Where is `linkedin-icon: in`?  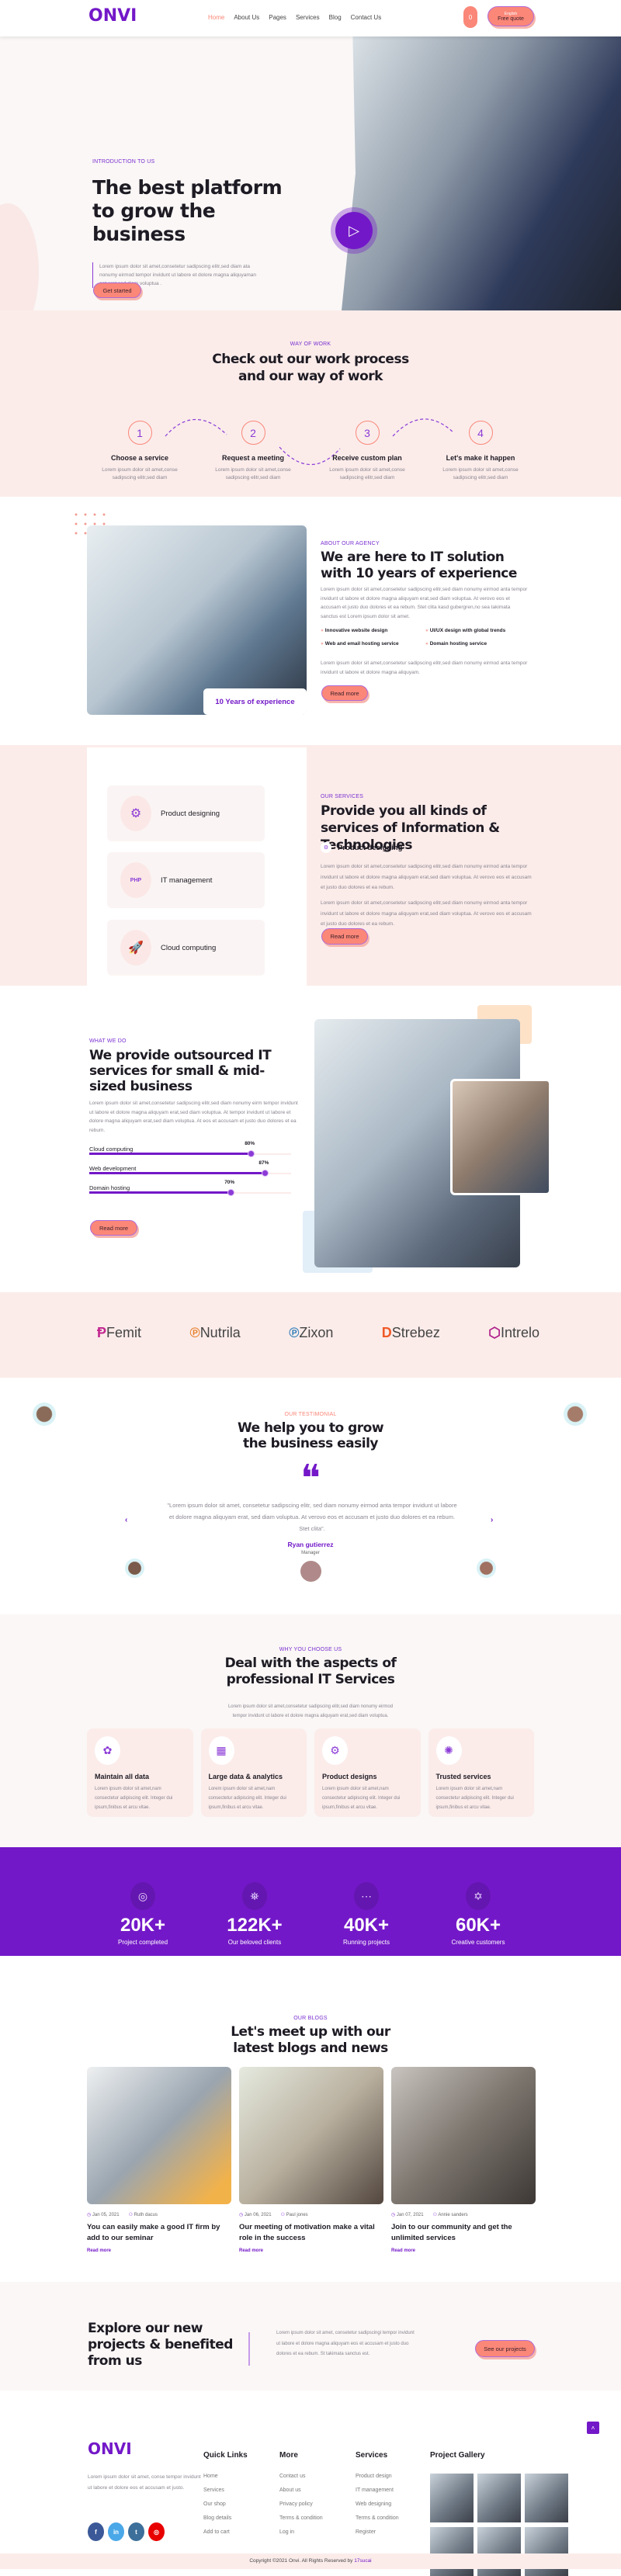
linkedin-icon: in is located at coordinates (116, 2531).